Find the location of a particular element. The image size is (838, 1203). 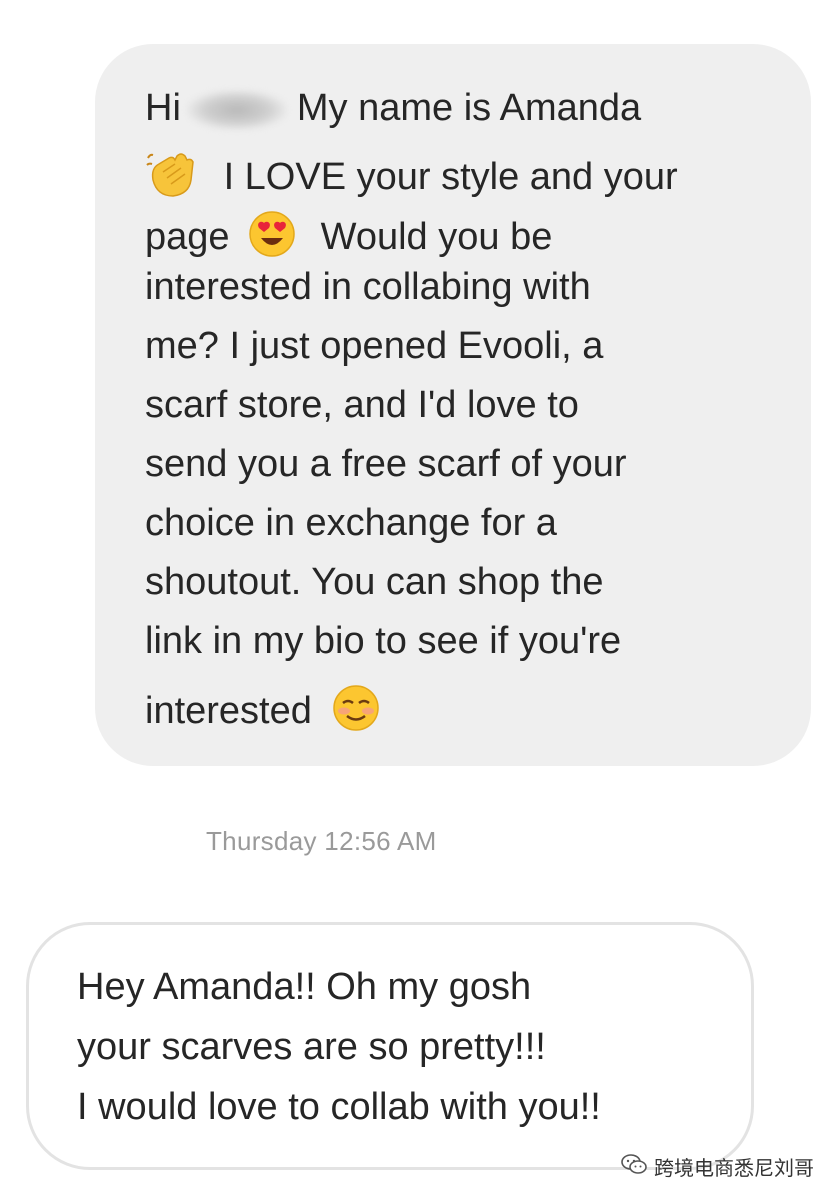

message-line-4: interested in collabing with is located at coordinates (368, 287).